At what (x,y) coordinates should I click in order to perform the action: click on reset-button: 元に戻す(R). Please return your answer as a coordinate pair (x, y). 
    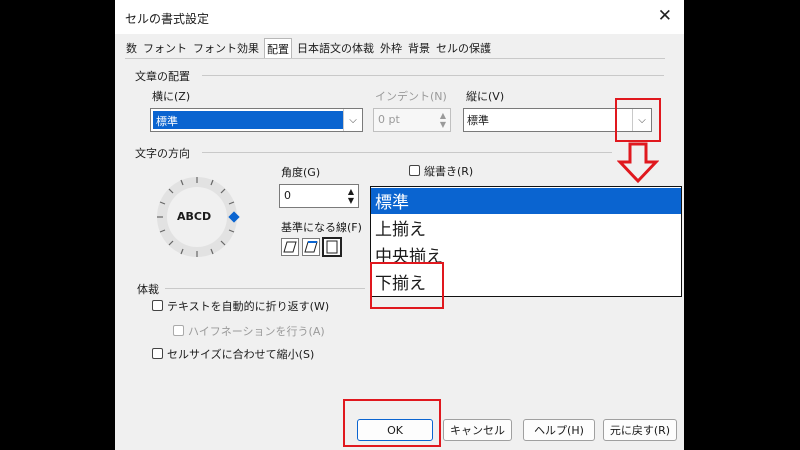
    Looking at the image, I should click on (640, 430).